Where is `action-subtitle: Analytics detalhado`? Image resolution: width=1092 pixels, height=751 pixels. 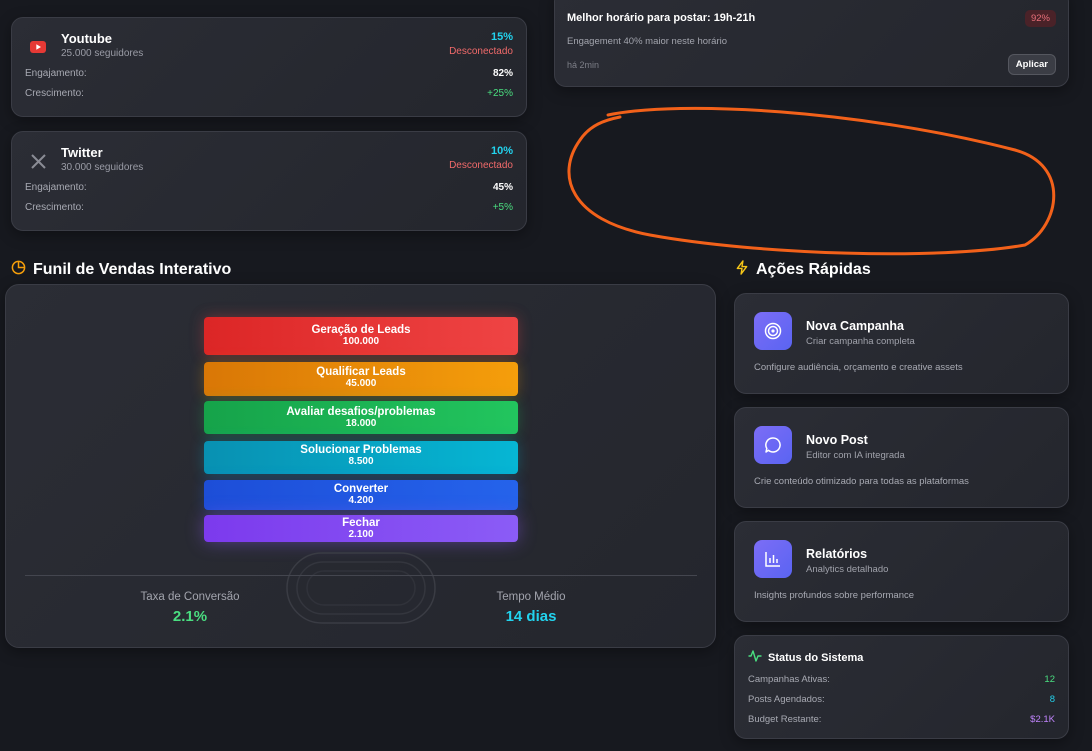 action-subtitle: Analytics detalhado is located at coordinates (847, 569).